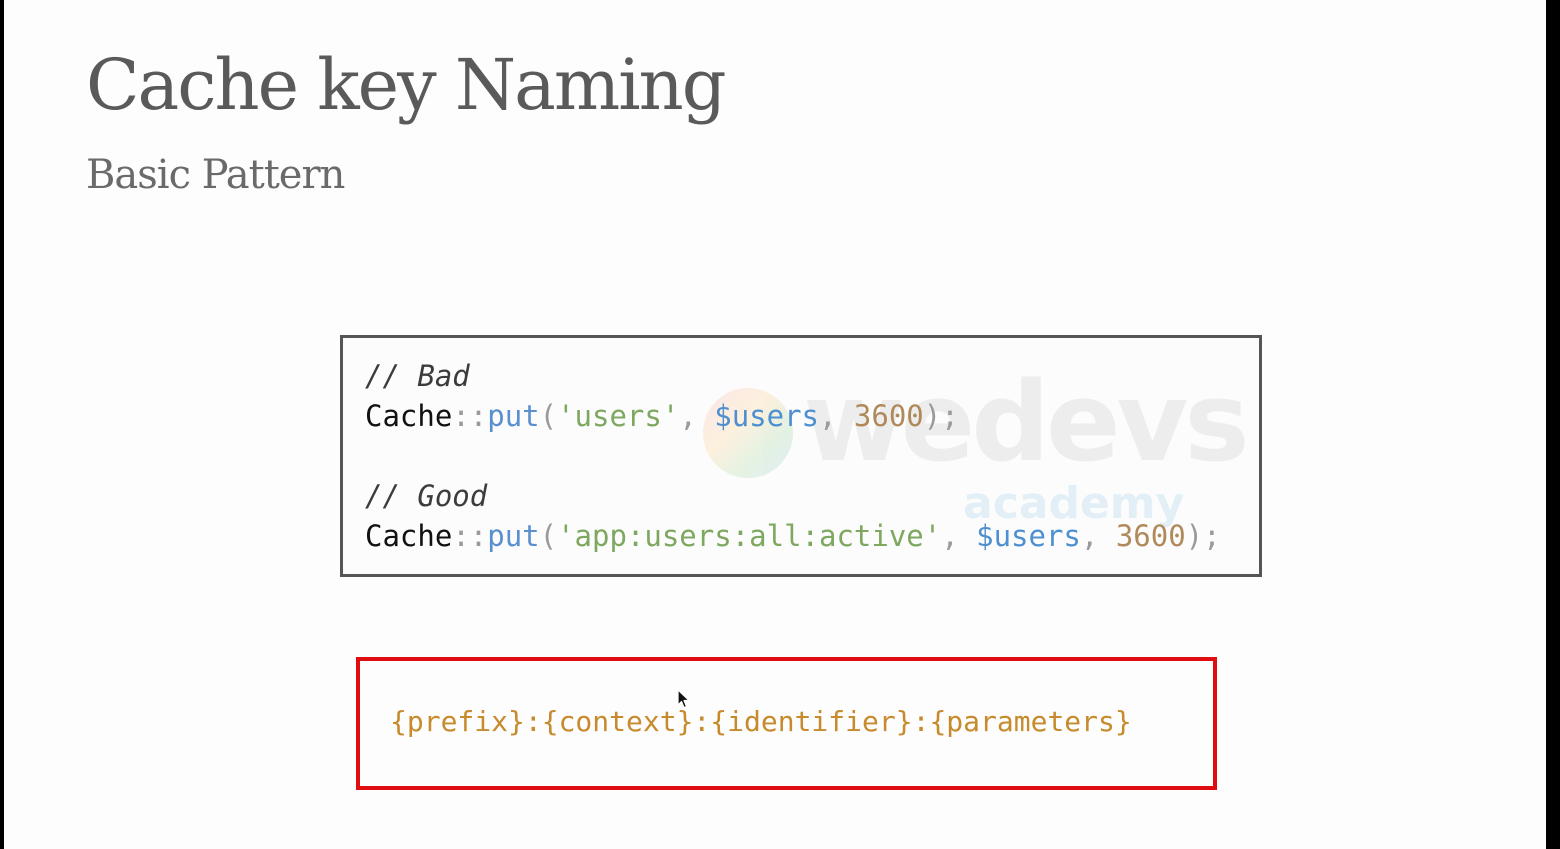 The height and width of the screenshot is (849, 1560). Describe the element at coordinates (618, 416) in the screenshot. I see `code-string: 'users'` at that location.